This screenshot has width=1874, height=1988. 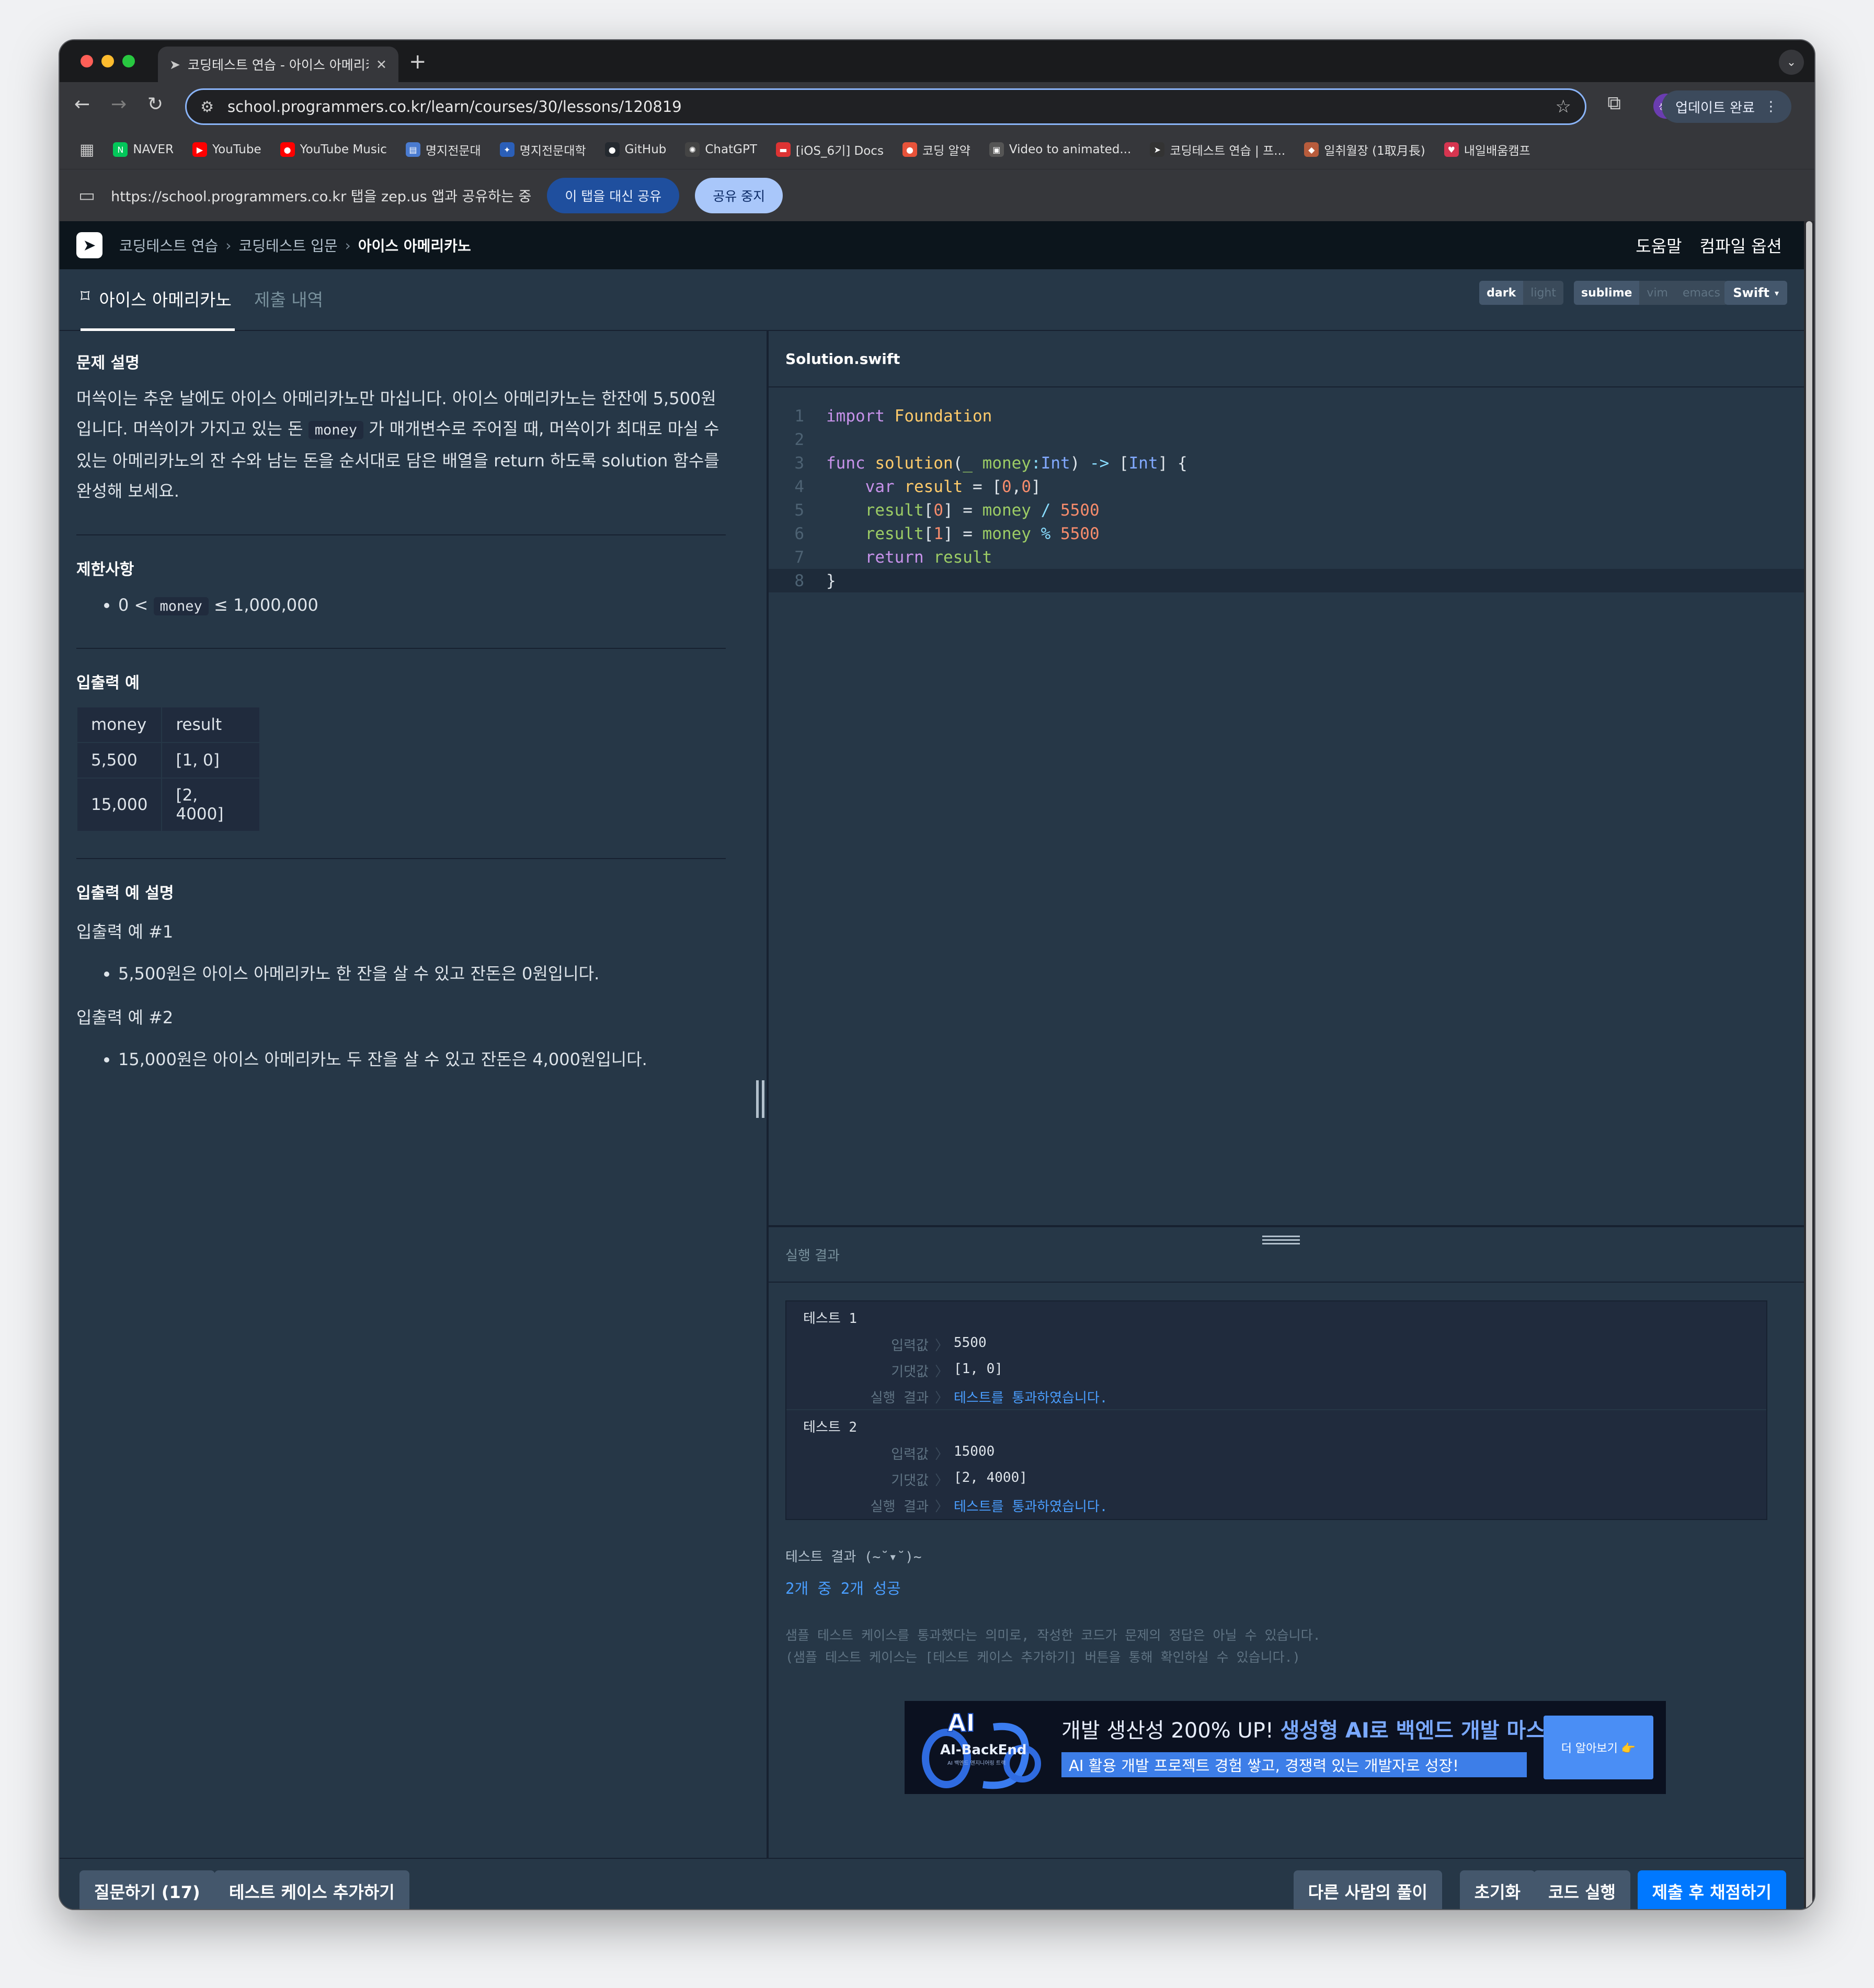 I want to click on code-token: :, so click(x=1036, y=463).